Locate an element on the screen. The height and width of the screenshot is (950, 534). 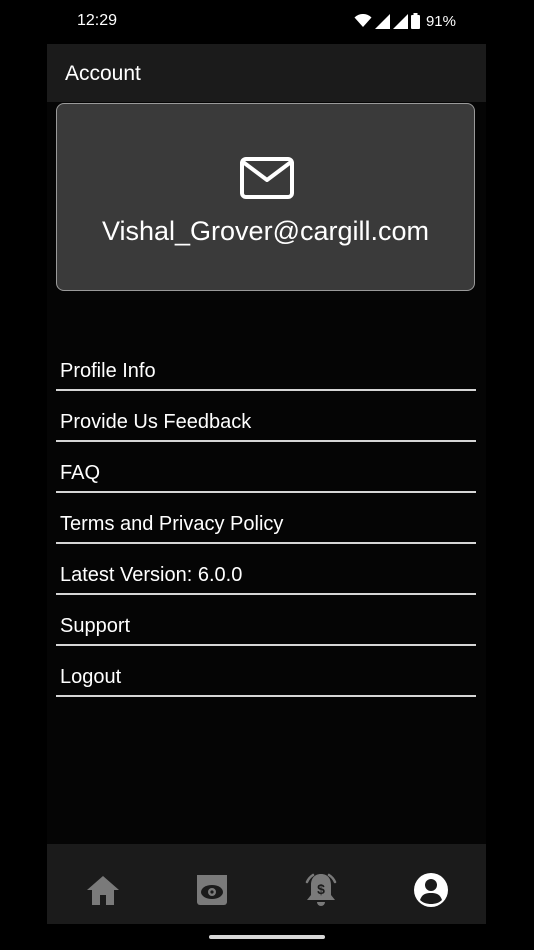
menu-item-label: Support is located at coordinates (95, 626).